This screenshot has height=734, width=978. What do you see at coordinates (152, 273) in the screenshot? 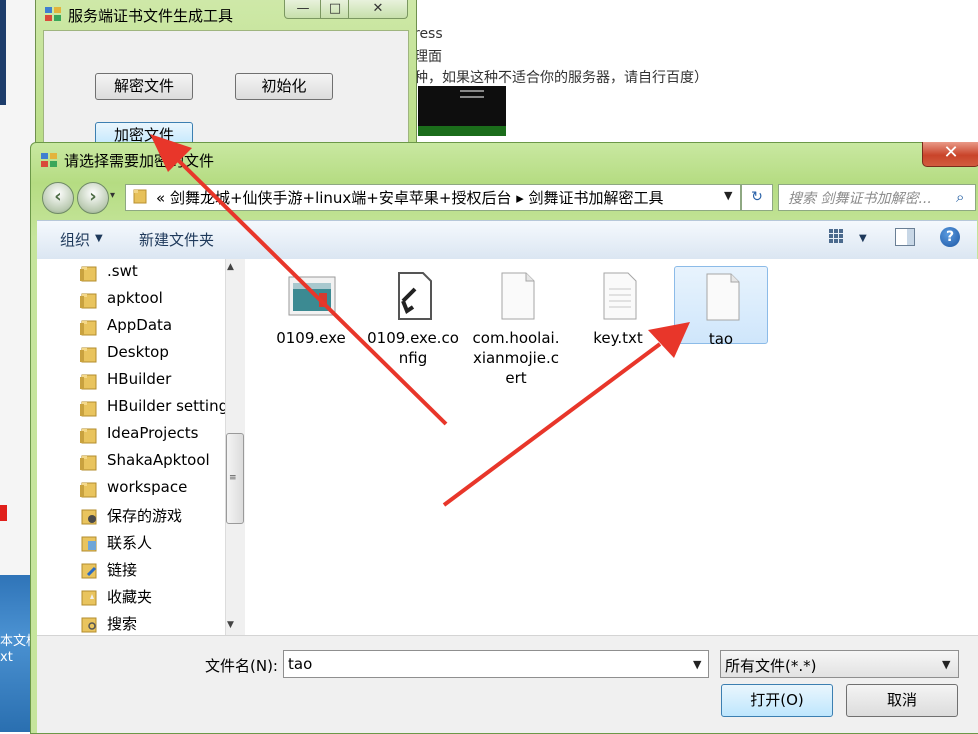
I see `tree-item: .swt` at bounding box center [152, 273].